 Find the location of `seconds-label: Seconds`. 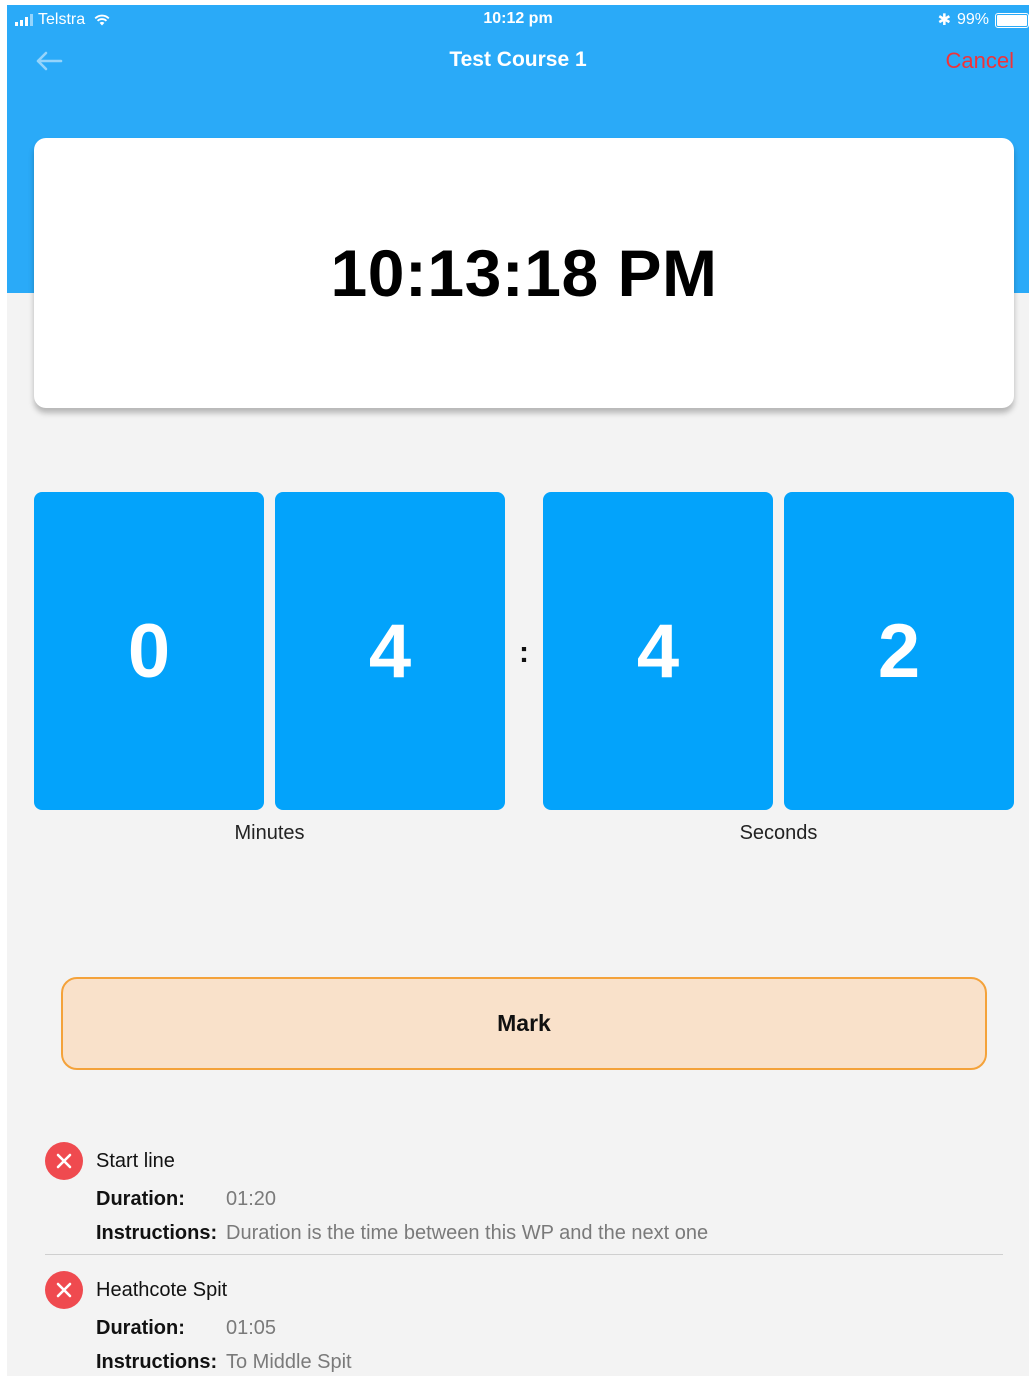

seconds-label: Seconds is located at coordinates (778, 833).